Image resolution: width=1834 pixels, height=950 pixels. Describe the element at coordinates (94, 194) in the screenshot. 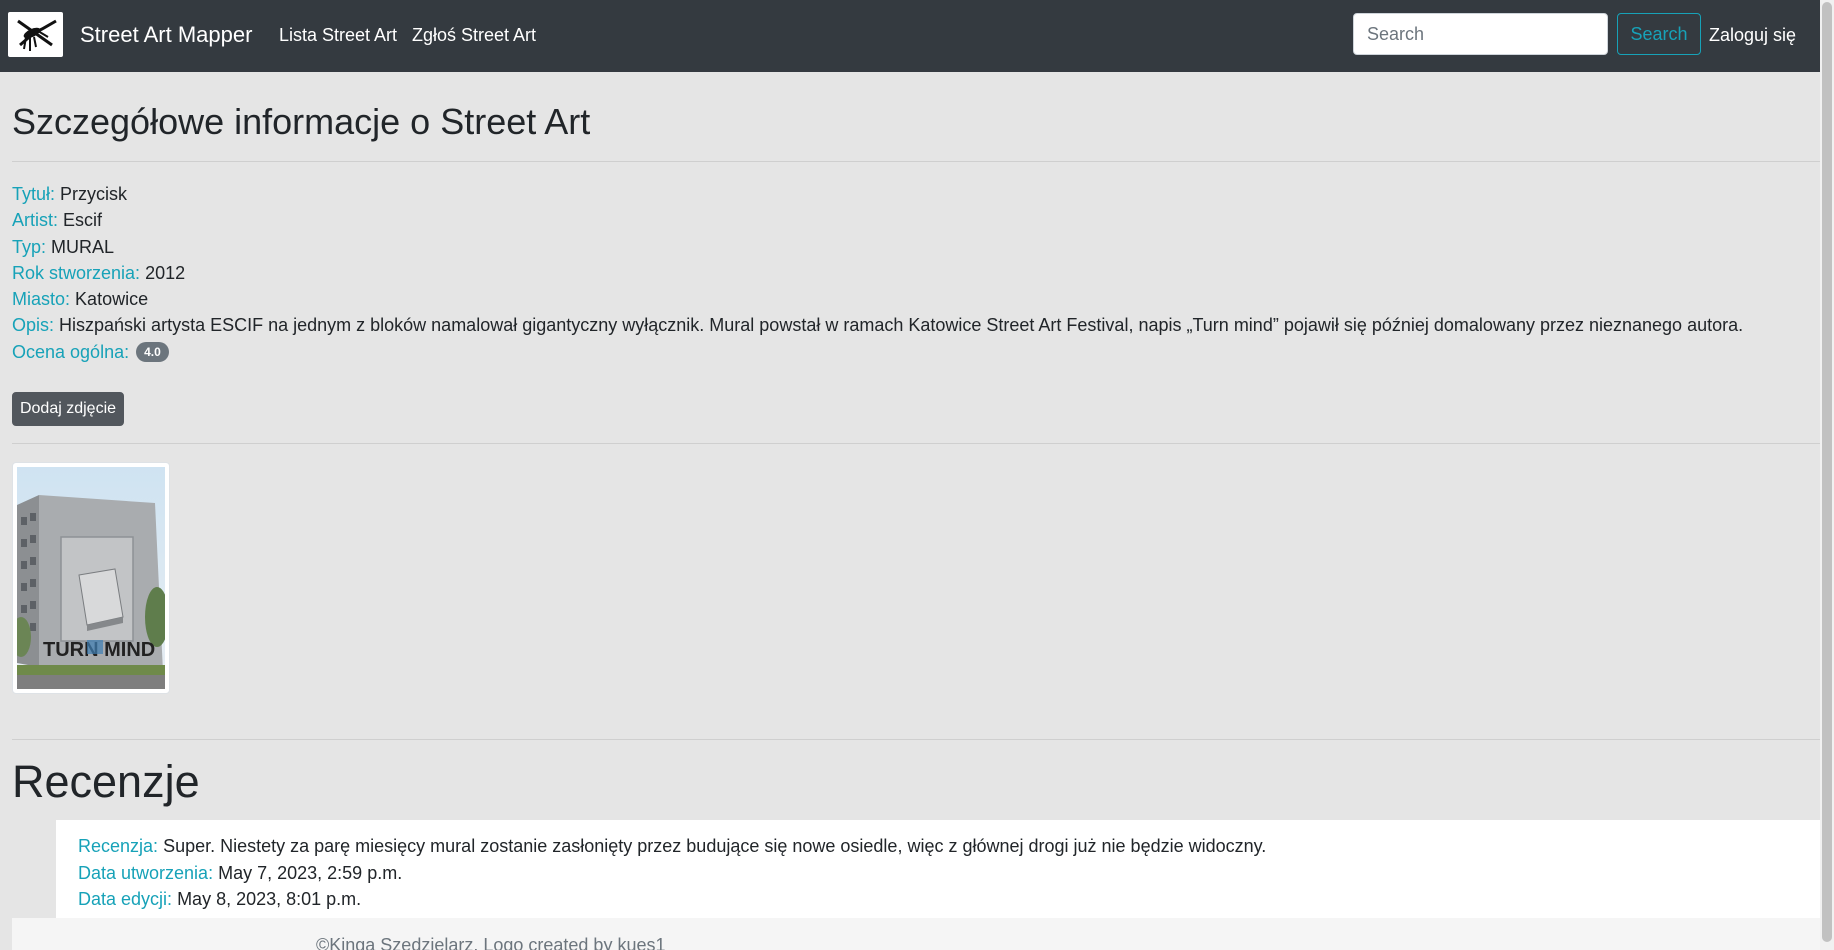

I see `field-title-value: Przycisk` at that location.